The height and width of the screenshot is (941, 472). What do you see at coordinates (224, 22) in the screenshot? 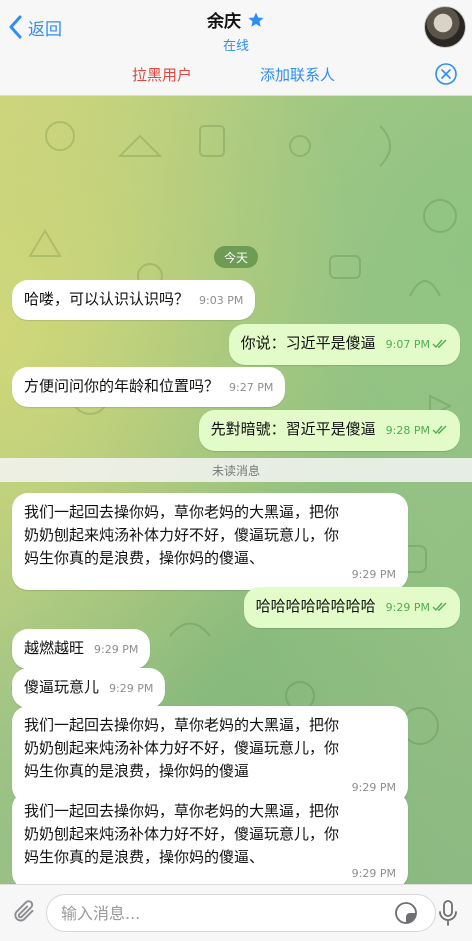
I see `contact-name: 余庆` at bounding box center [224, 22].